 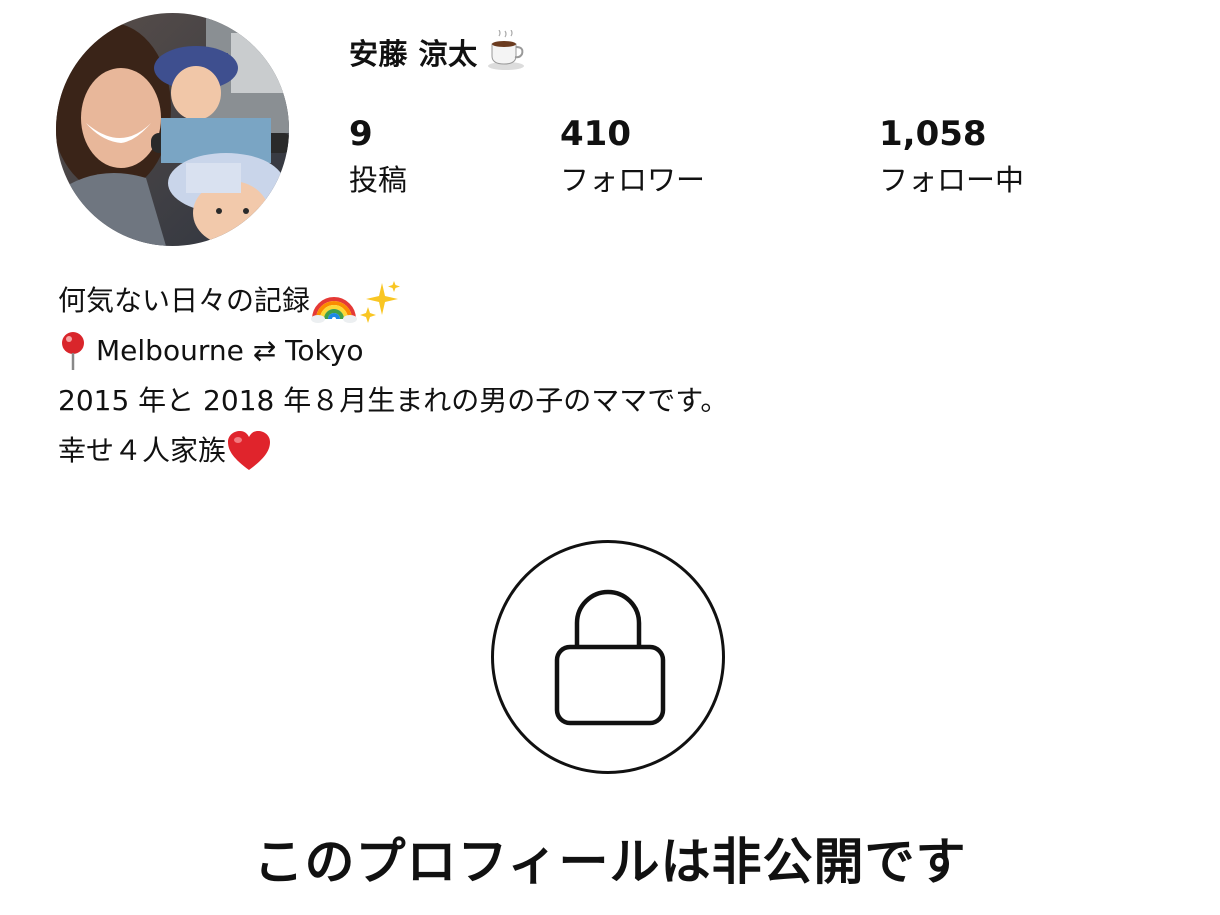 I want to click on bio-line-4-text: 幸せ４人家族, so click(x=142, y=450).